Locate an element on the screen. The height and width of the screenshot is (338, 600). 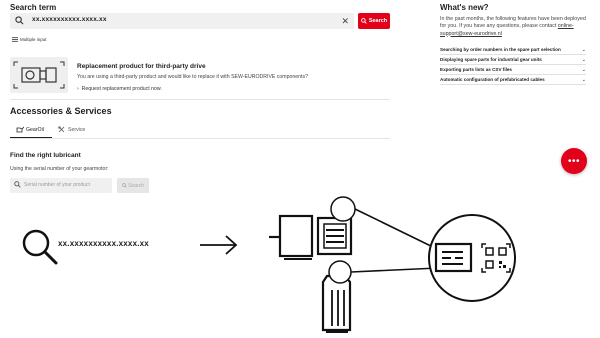
arrow-right-icon is located at coordinates (219, 245).